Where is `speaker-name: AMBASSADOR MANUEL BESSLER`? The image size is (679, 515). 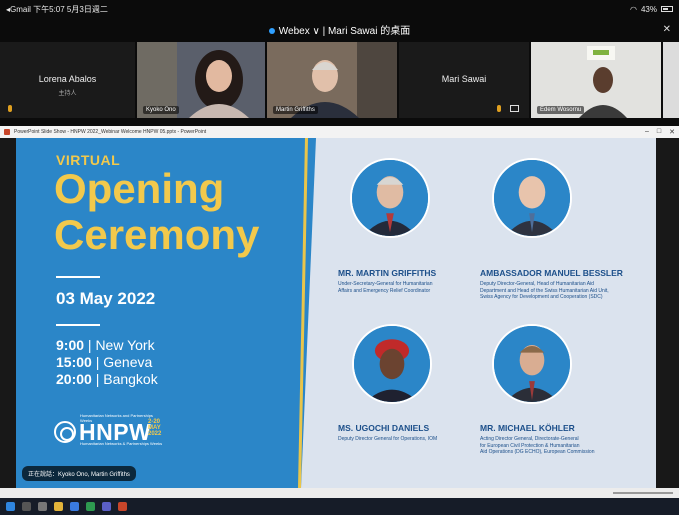
speaker-name: AMBASSADOR MANUEL BESSLER is located at coordinates (551, 273).